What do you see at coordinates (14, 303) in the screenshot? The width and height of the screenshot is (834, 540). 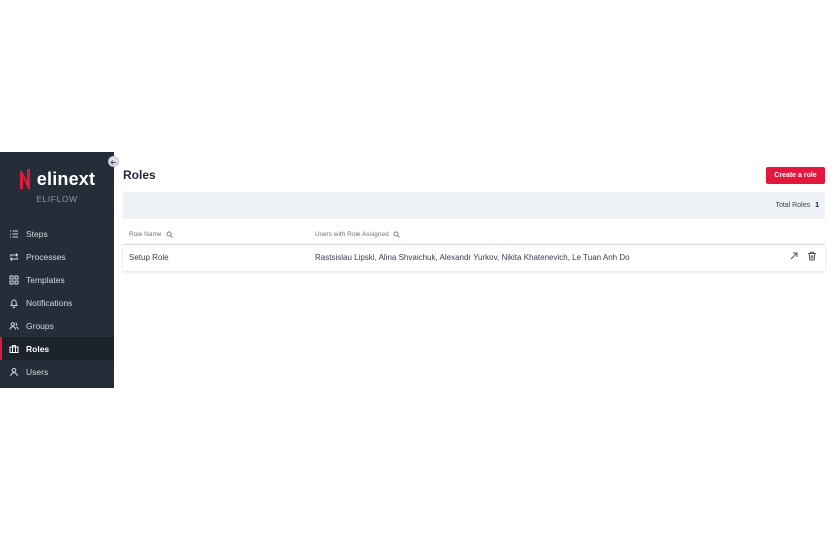 I see `bell-icon` at bounding box center [14, 303].